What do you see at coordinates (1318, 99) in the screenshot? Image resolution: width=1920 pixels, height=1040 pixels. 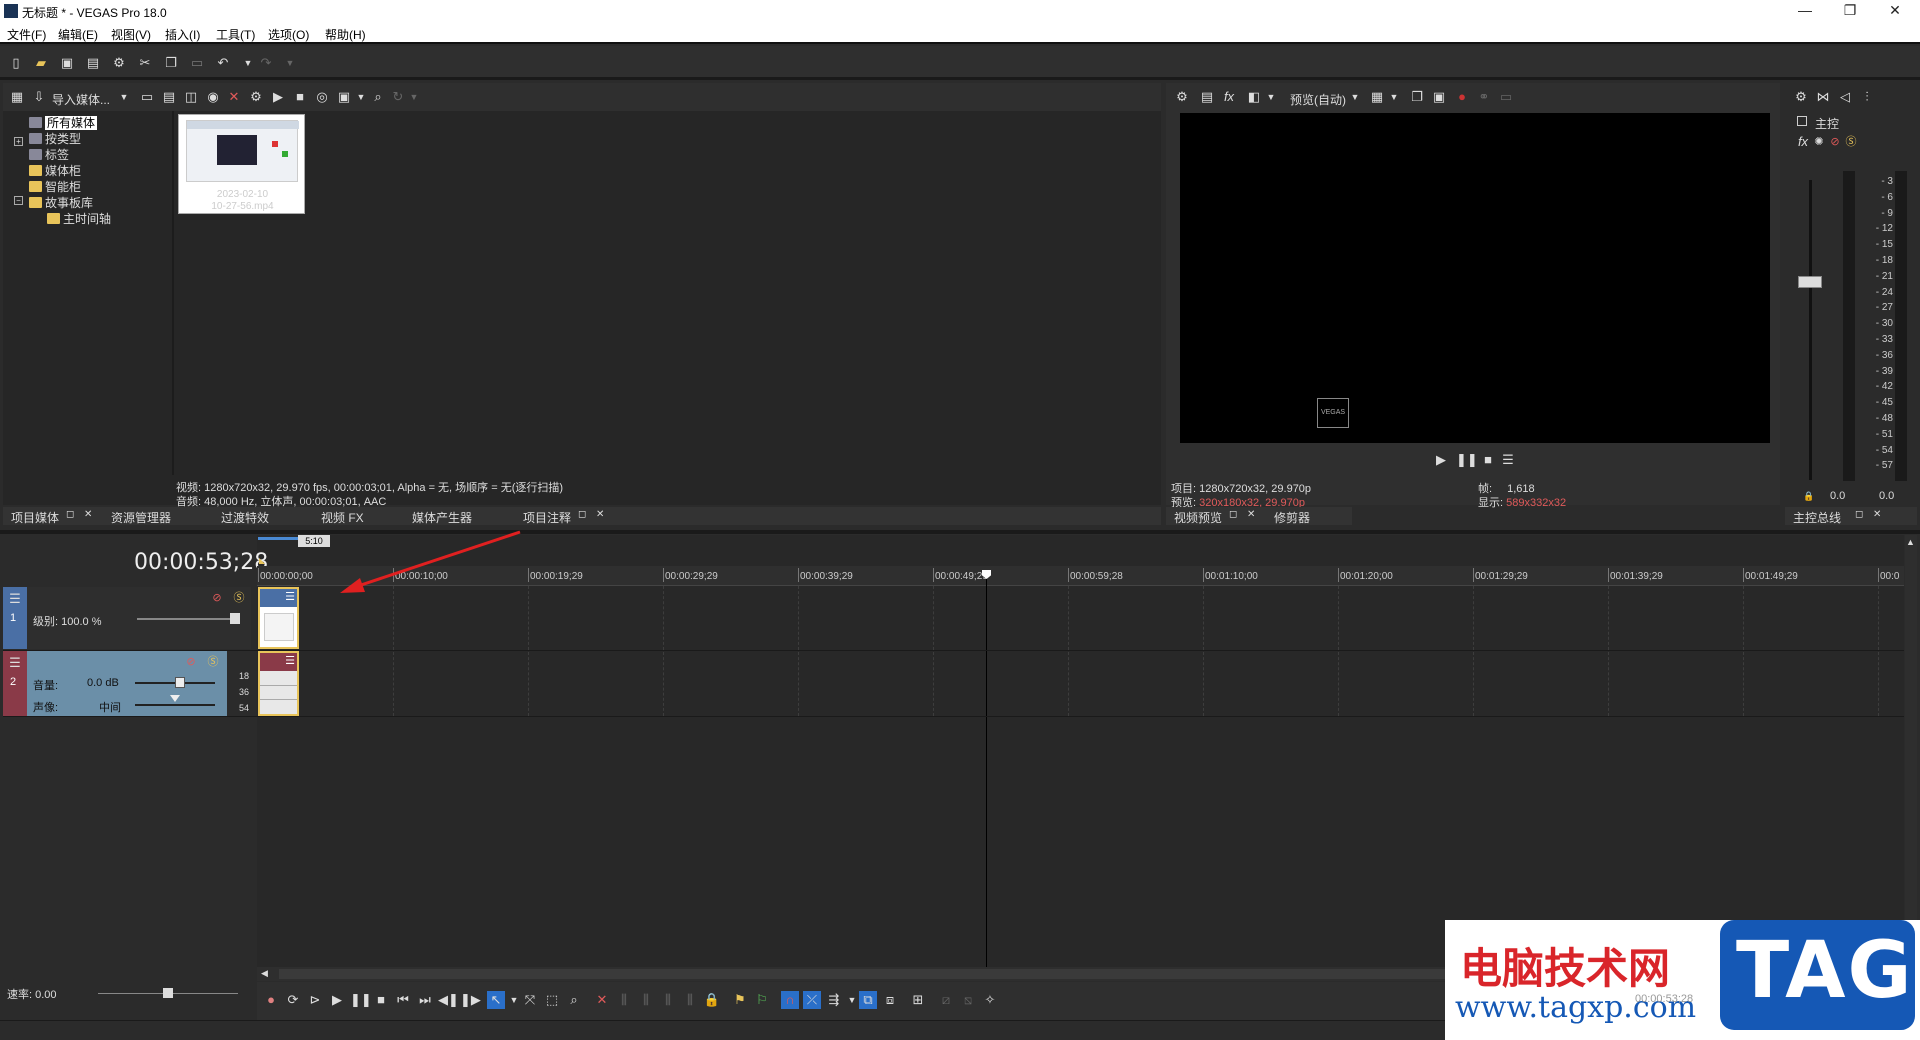 I see `preview-quality-select: 预览(自动)` at bounding box center [1318, 99].